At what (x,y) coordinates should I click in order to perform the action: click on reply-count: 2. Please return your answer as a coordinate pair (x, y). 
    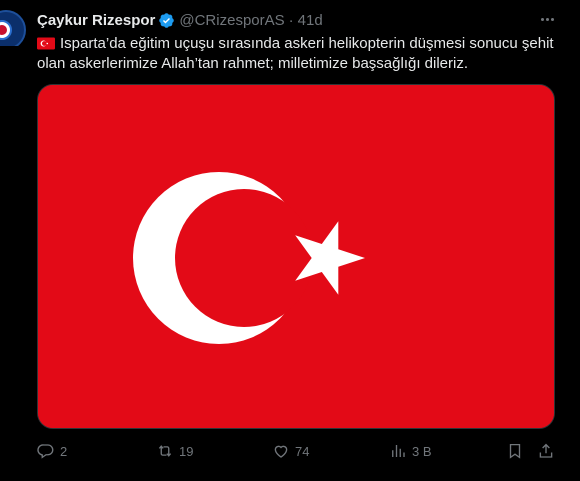
    Looking at the image, I should click on (64, 451).